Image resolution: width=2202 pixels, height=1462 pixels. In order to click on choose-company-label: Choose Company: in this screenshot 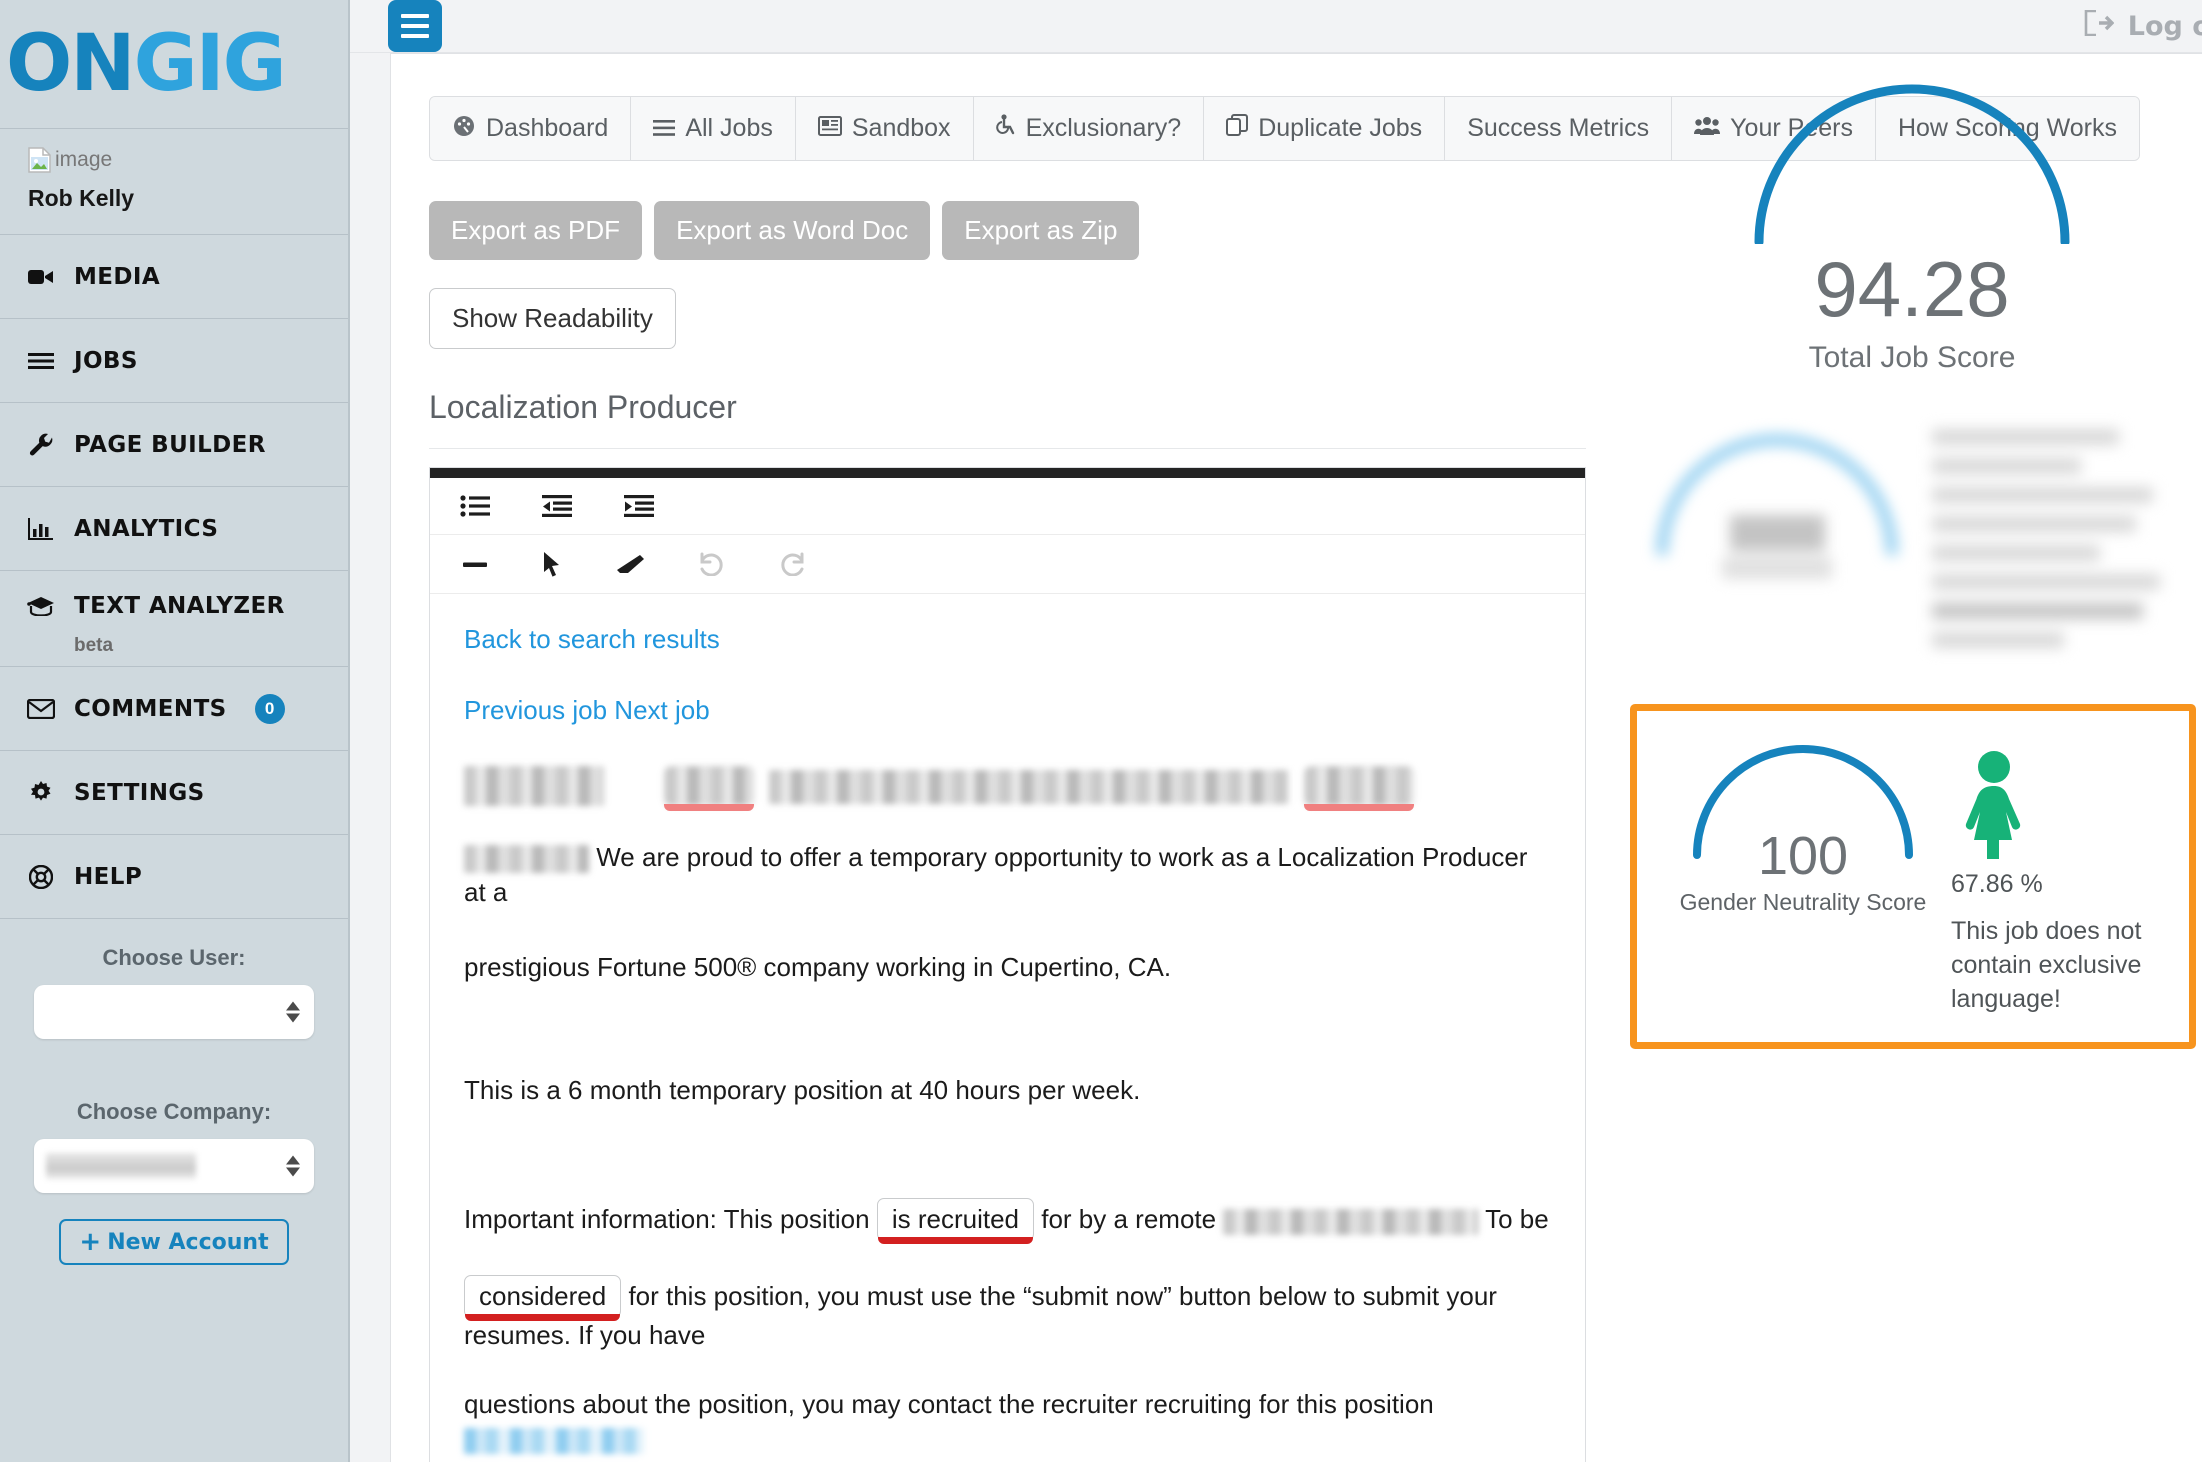, I will do `click(174, 1111)`.